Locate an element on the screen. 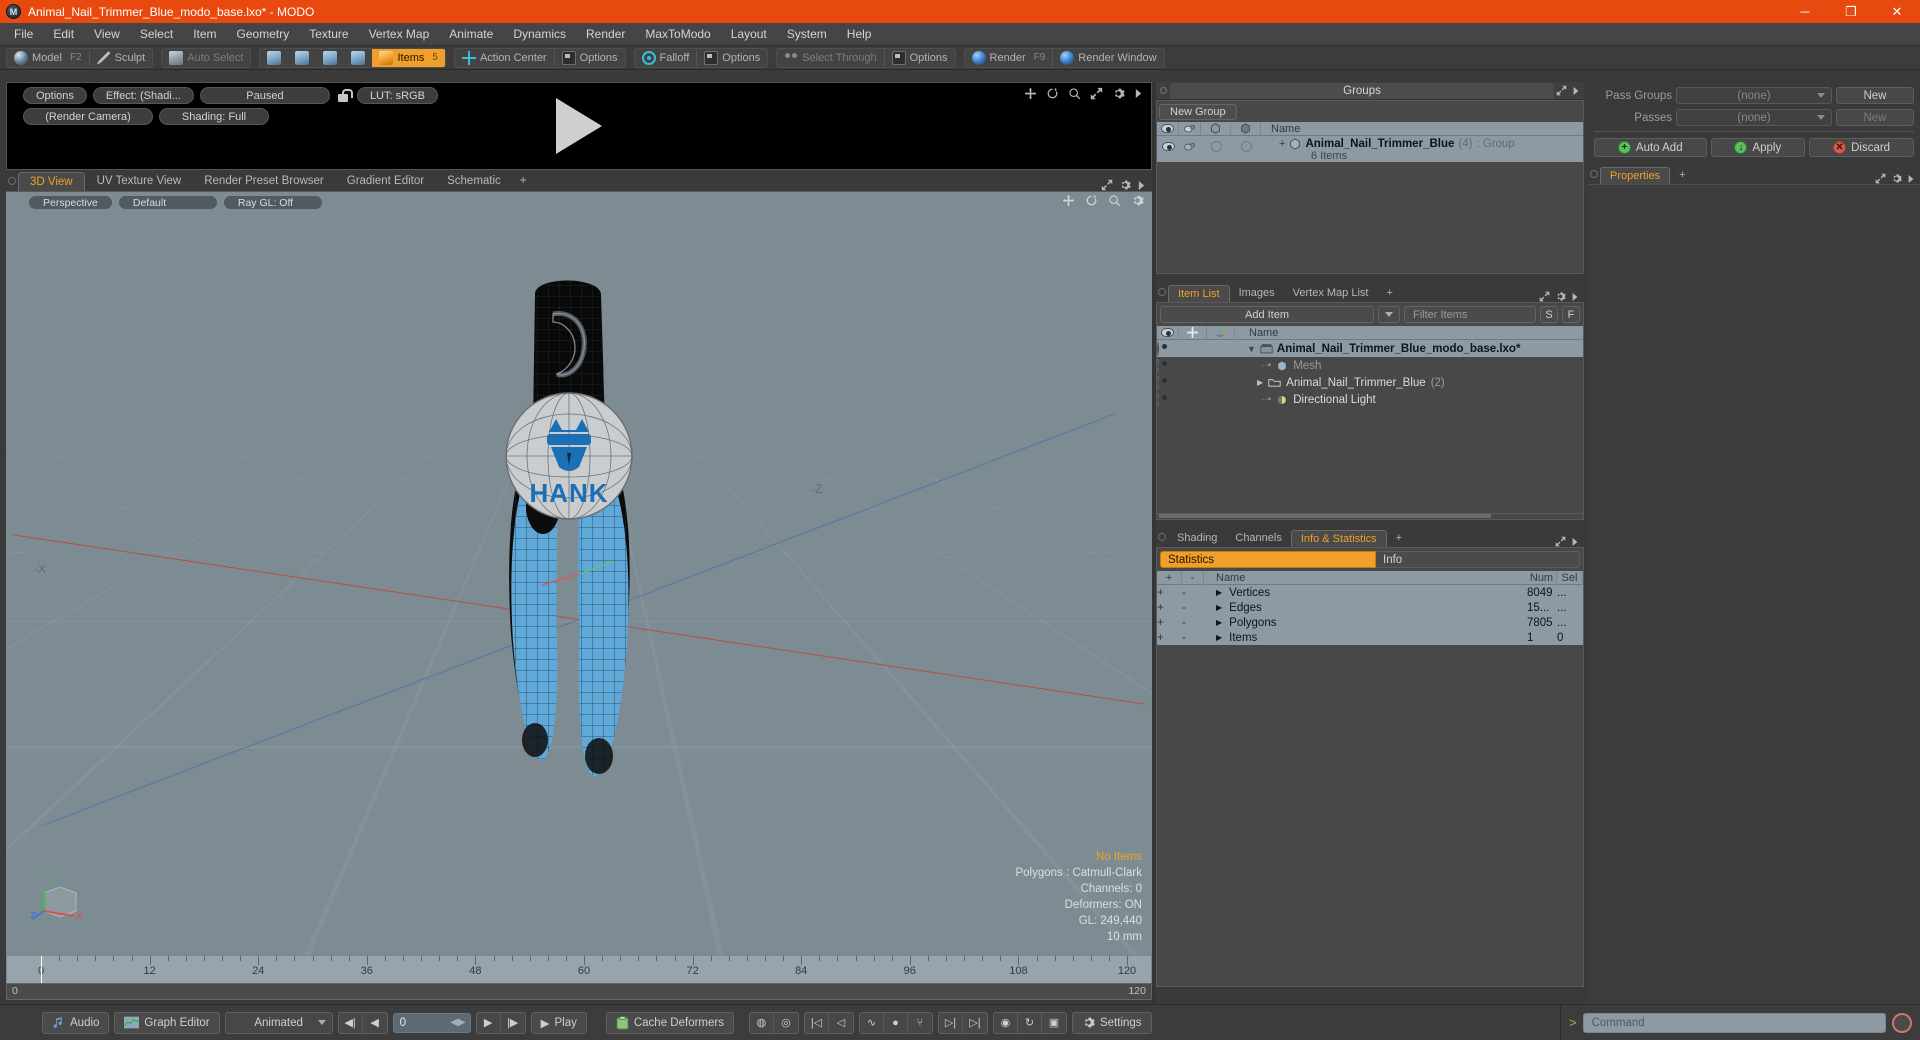  transform-gizmo is located at coordinates (579, 574).